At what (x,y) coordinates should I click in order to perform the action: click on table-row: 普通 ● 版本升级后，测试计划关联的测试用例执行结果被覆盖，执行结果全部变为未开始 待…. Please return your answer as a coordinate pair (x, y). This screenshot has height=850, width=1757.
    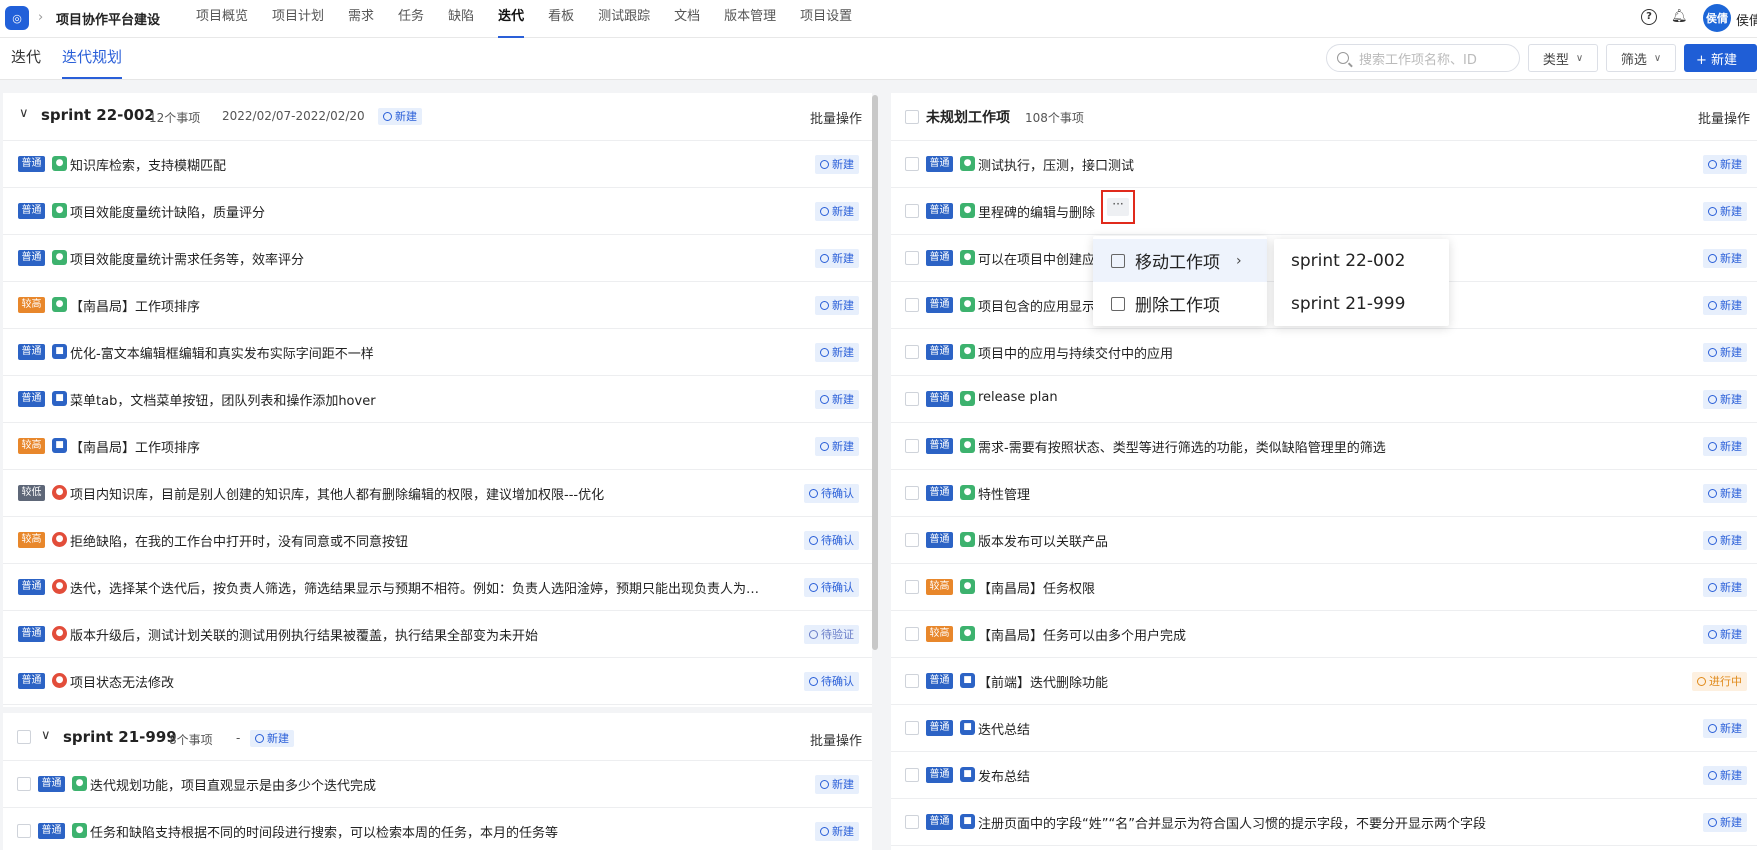
    Looking at the image, I should click on (437, 634).